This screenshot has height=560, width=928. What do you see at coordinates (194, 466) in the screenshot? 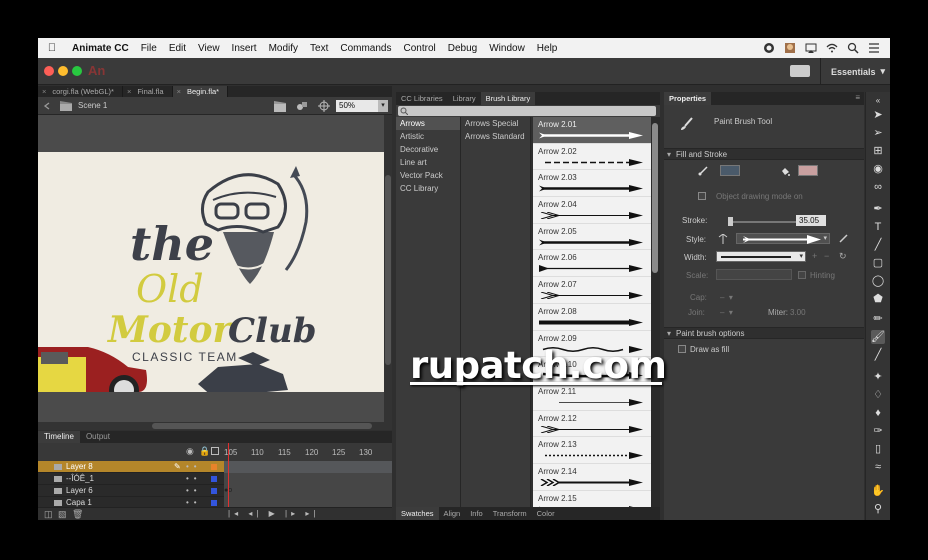
I see `layer-visibility-toggles: ••` at bounding box center [194, 466].